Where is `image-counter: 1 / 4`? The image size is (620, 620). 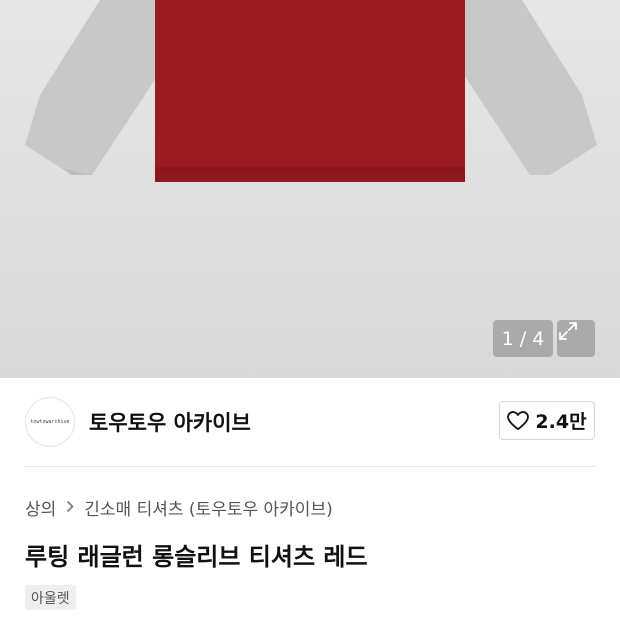 image-counter: 1 / 4 is located at coordinates (523, 338).